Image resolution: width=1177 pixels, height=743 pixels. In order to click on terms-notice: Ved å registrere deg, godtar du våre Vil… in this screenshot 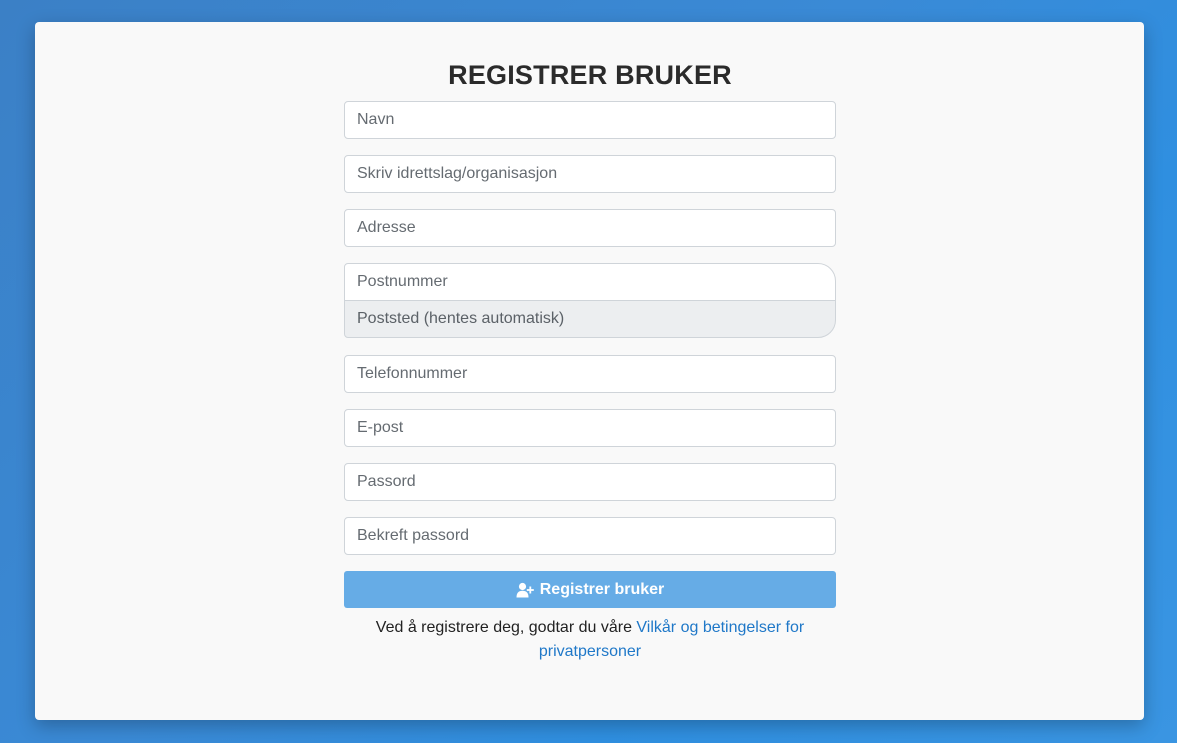, I will do `click(590, 640)`.